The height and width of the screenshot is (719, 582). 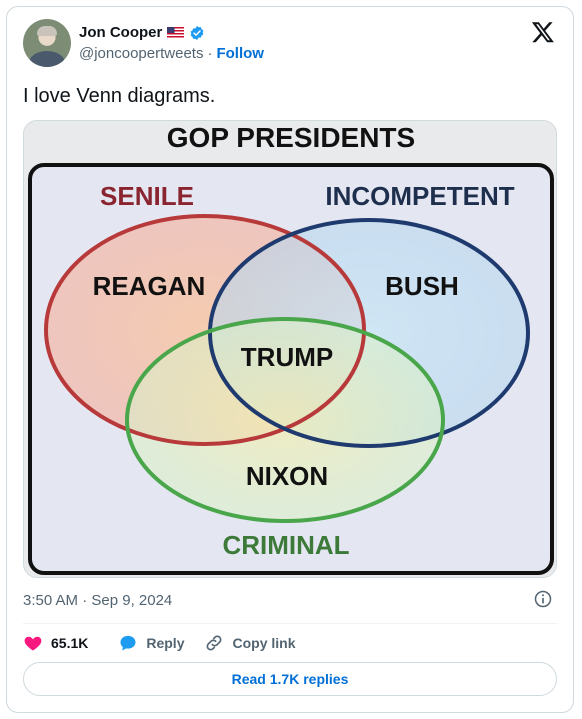 I want to click on set-label-criminal: CRIMINAL, so click(x=285, y=545).